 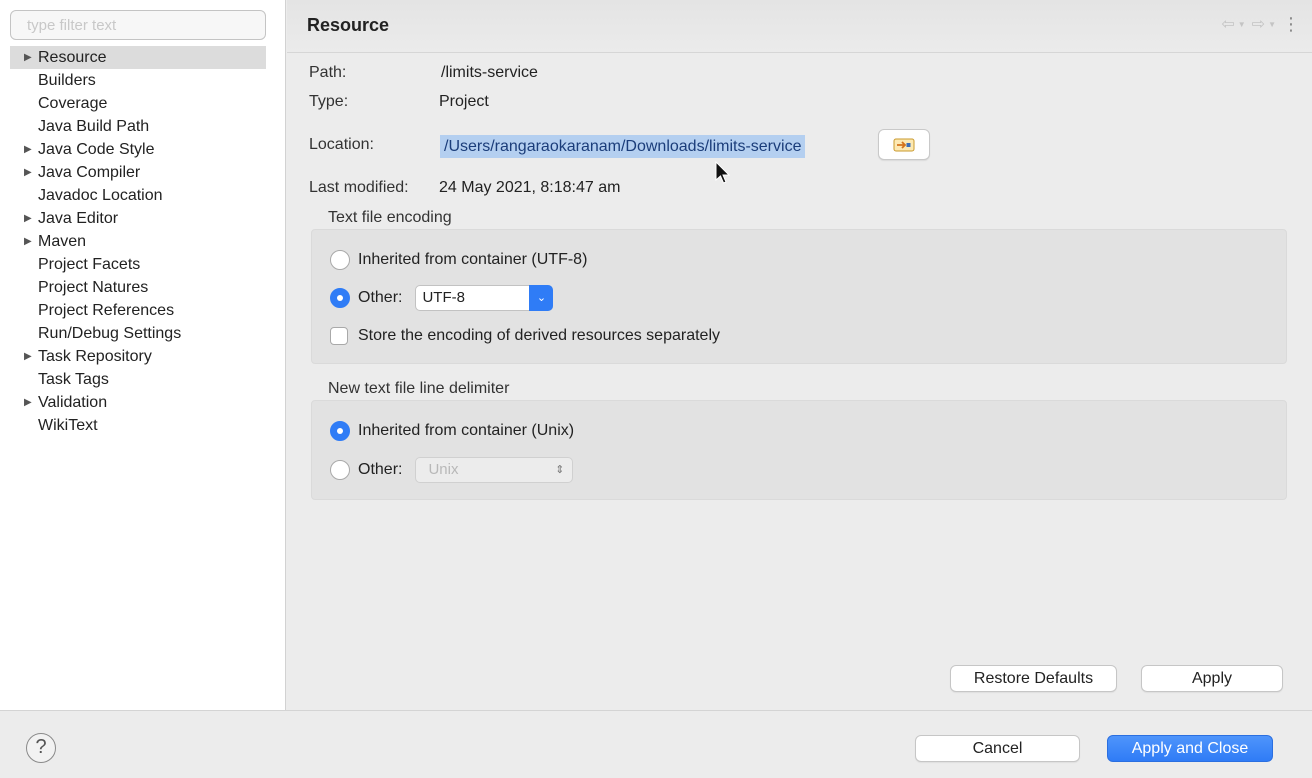 What do you see at coordinates (466, 430) in the screenshot?
I see `delimiter-inherited-label: Inherited from container (Unix)` at bounding box center [466, 430].